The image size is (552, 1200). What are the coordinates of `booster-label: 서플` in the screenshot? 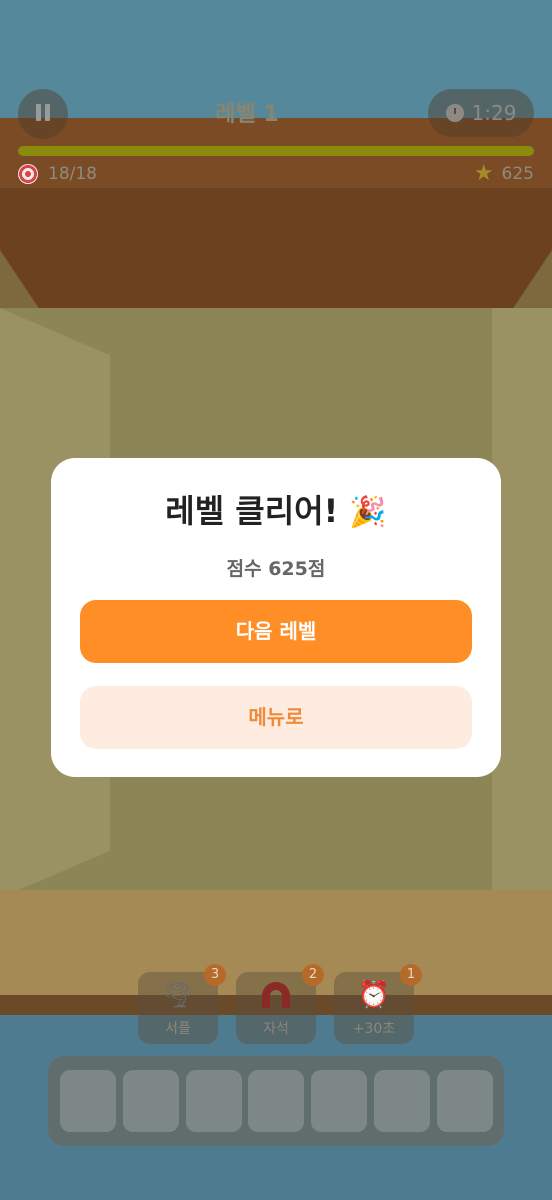 It's located at (178, 1029).